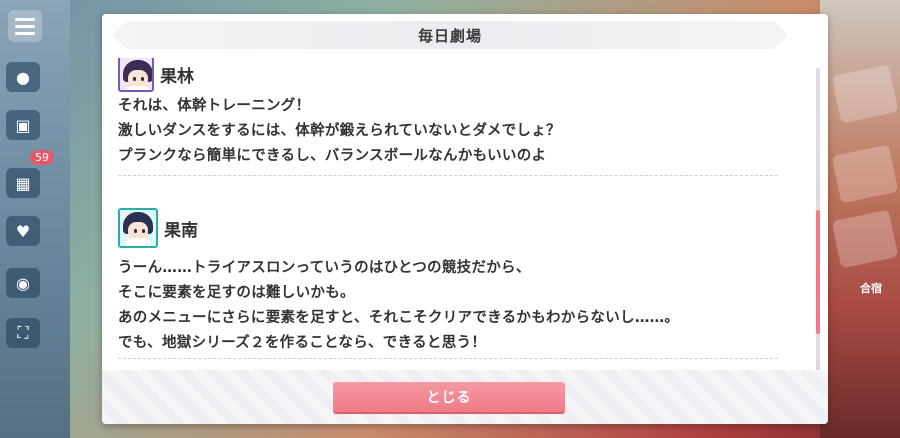 Image resolution: width=900 pixels, height=438 pixels. Describe the element at coordinates (23, 125) in the screenshot. I see `gift-icon: ▣` at that location.